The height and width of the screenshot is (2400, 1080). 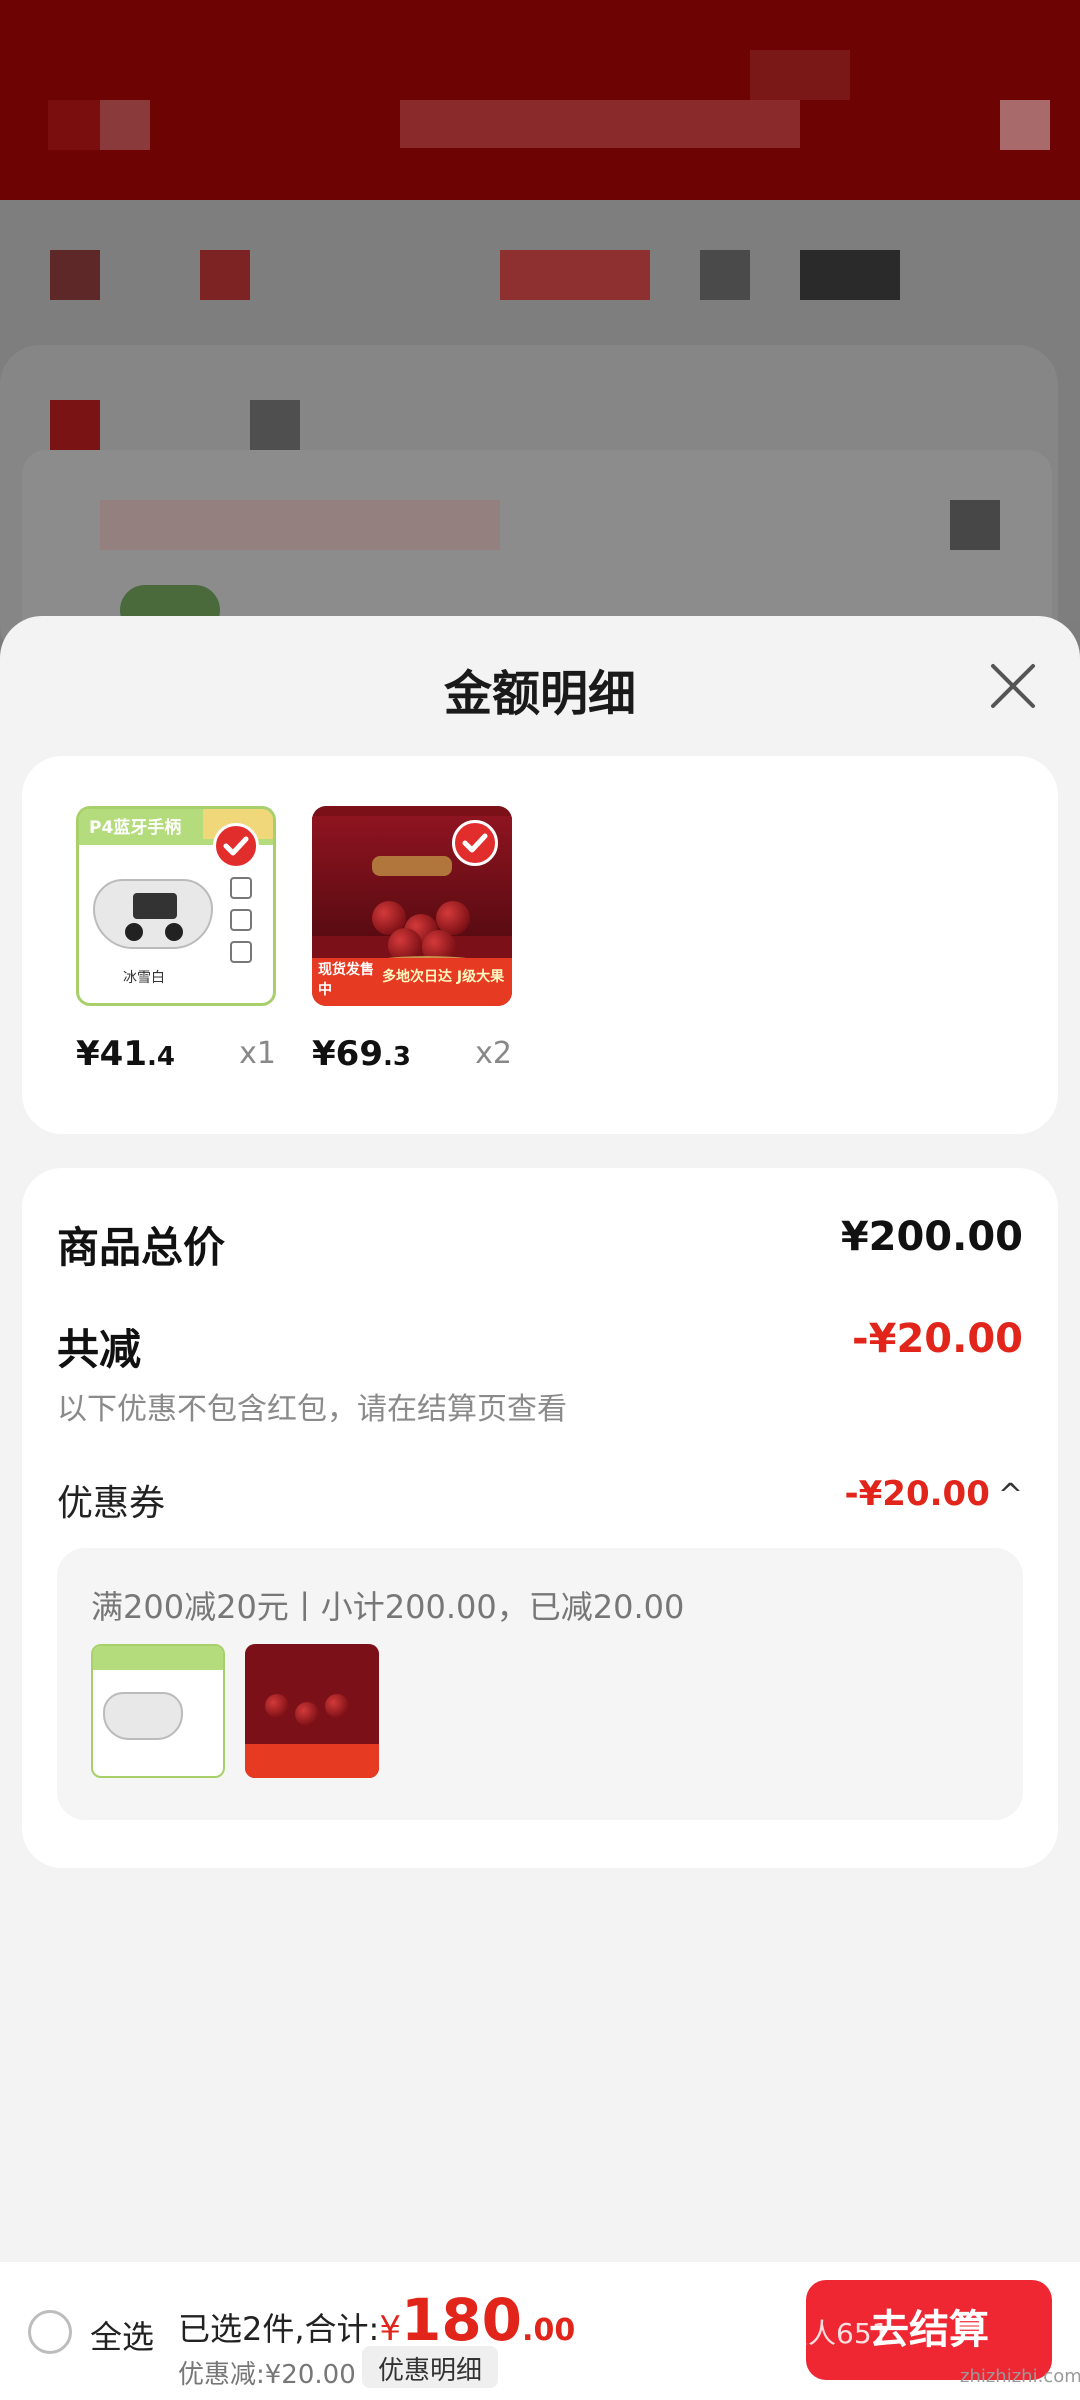 What do you see at coordinates (111, 1503) in the screenshot?
I see `coupon-label: 优惠券` at bounding box center [111, 1503].